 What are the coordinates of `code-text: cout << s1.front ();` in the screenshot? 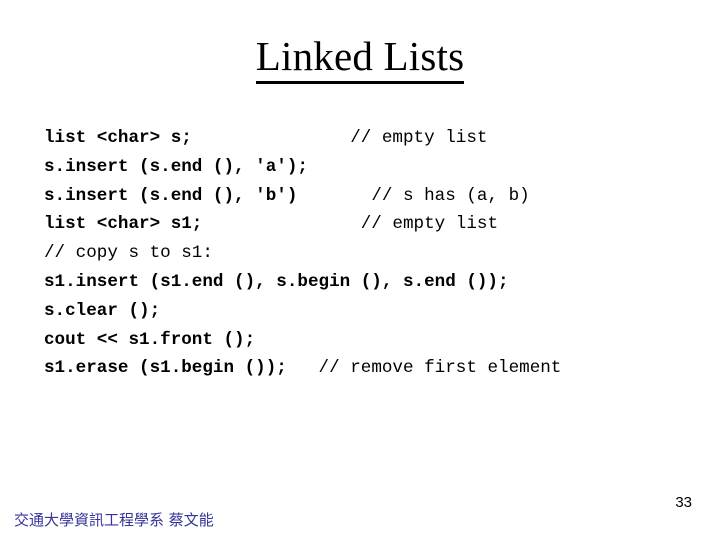 It's located at (150, 339).